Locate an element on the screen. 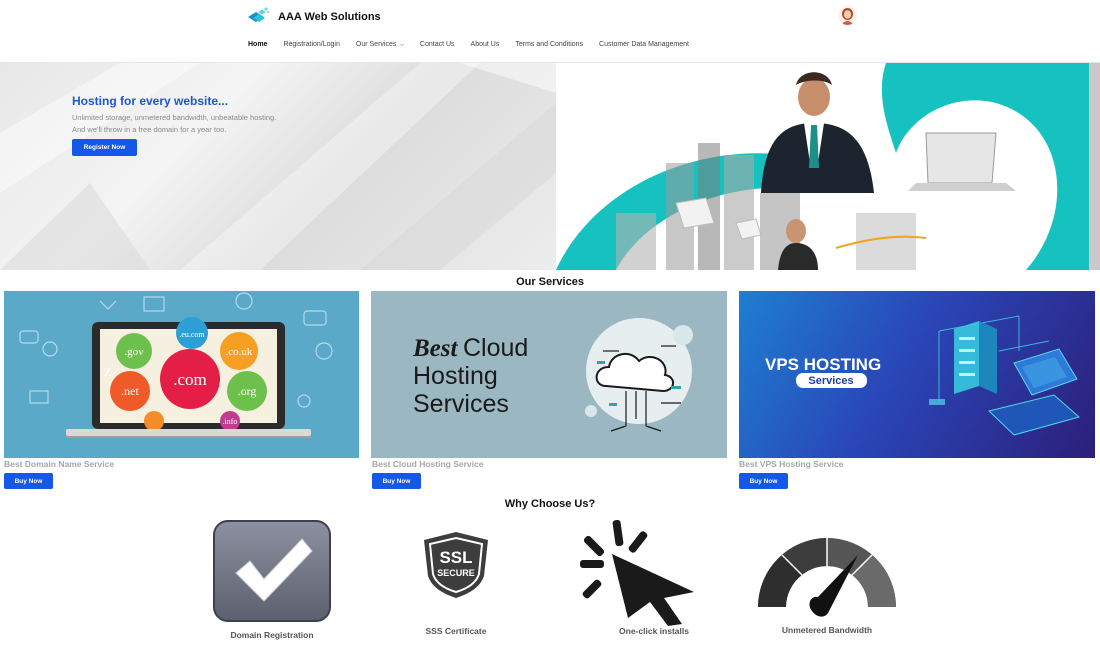  brand-name: AAA Web Solutions is located at coordinates (329, 17).